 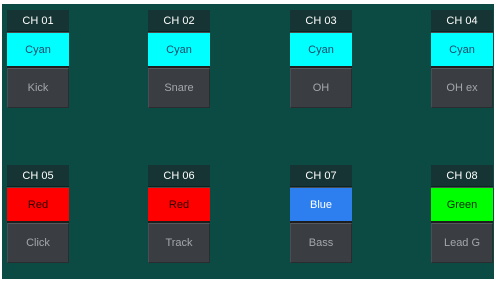 I want to click on channel-name-button: Track, so click(x=179, y=243).